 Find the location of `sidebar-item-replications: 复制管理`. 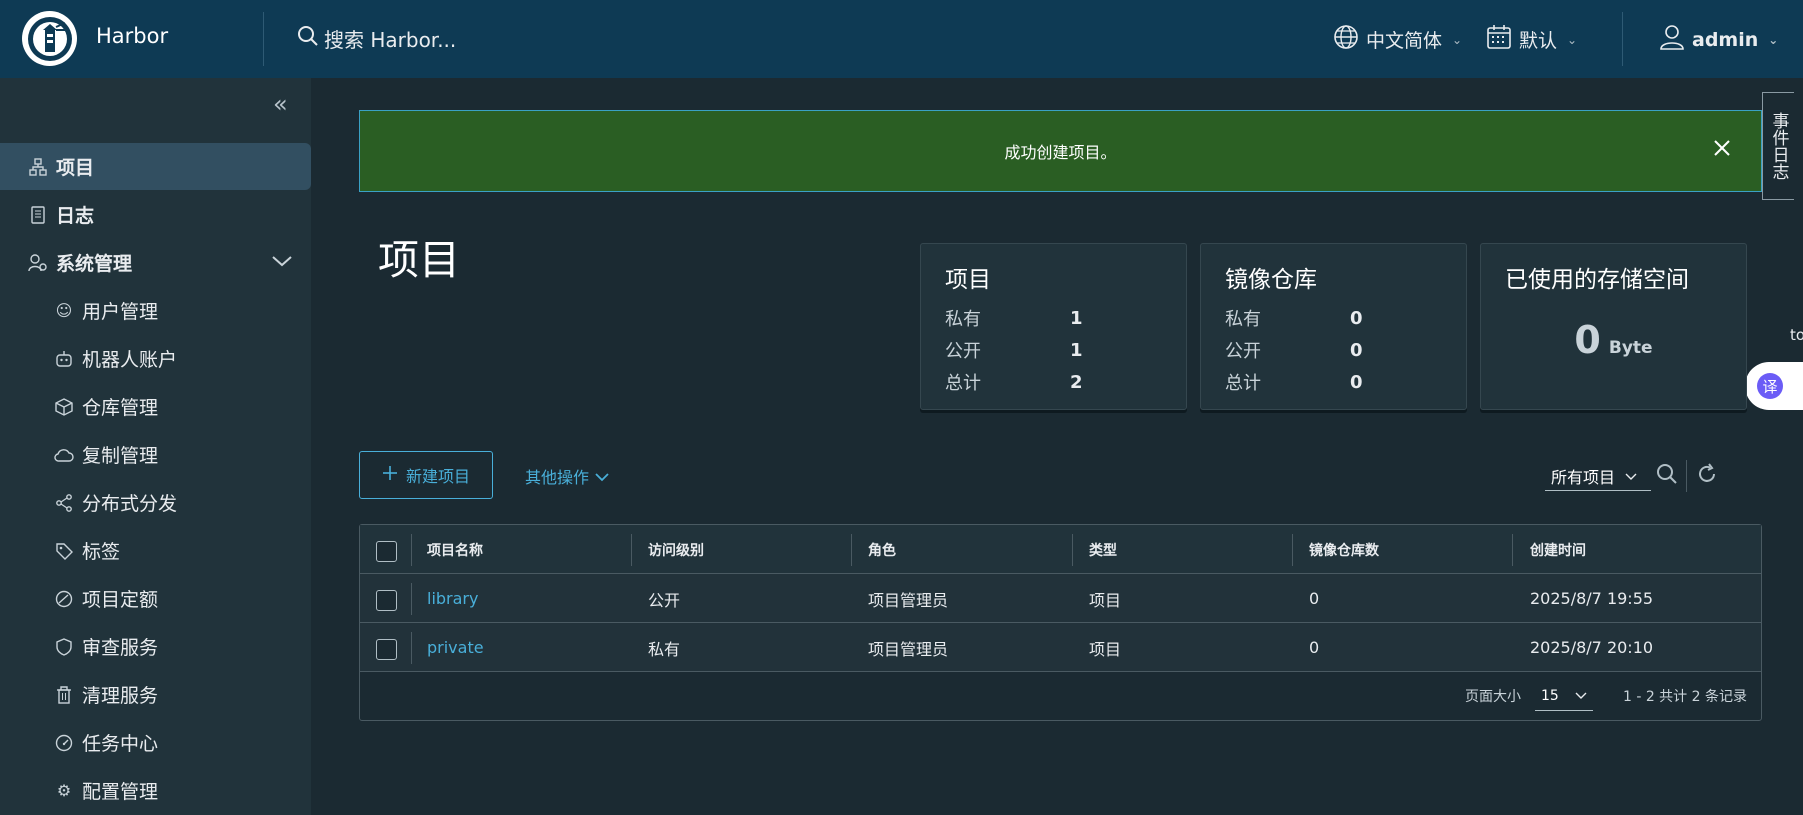

sidebar-item-replications: 复制管理 is located at coordinates (155, 454).